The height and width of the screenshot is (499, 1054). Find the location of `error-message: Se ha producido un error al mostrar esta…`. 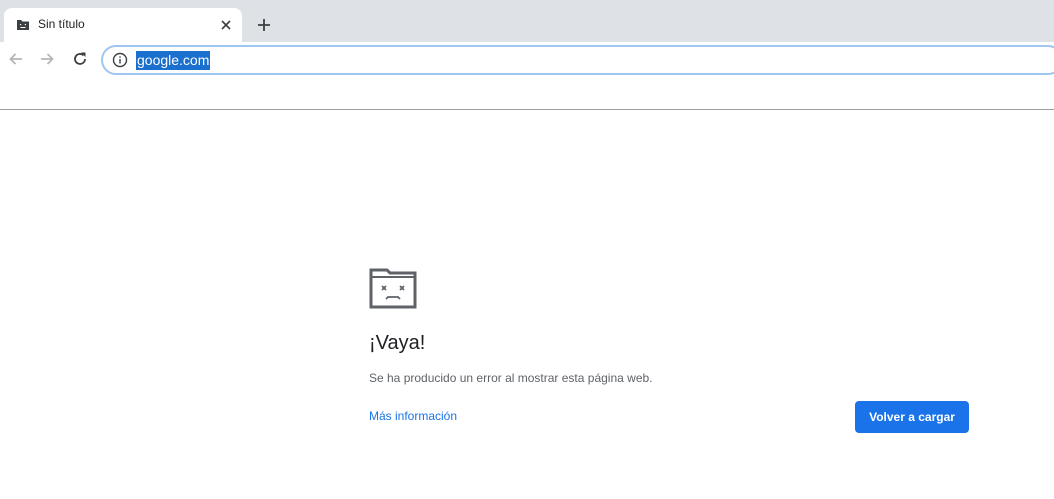

error-message: Se ha producido un error al mostrar esta… is located at coordinates (511, 378).